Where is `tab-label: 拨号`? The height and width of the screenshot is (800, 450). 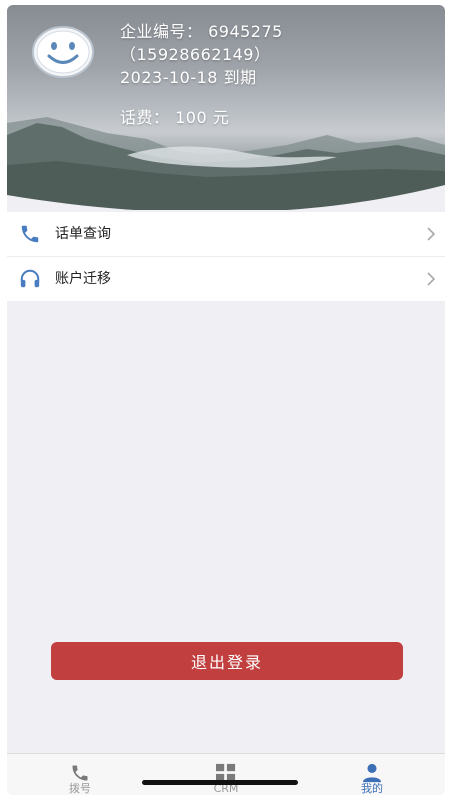
tab-label: 拨号 is located at coordinates (80, 788).